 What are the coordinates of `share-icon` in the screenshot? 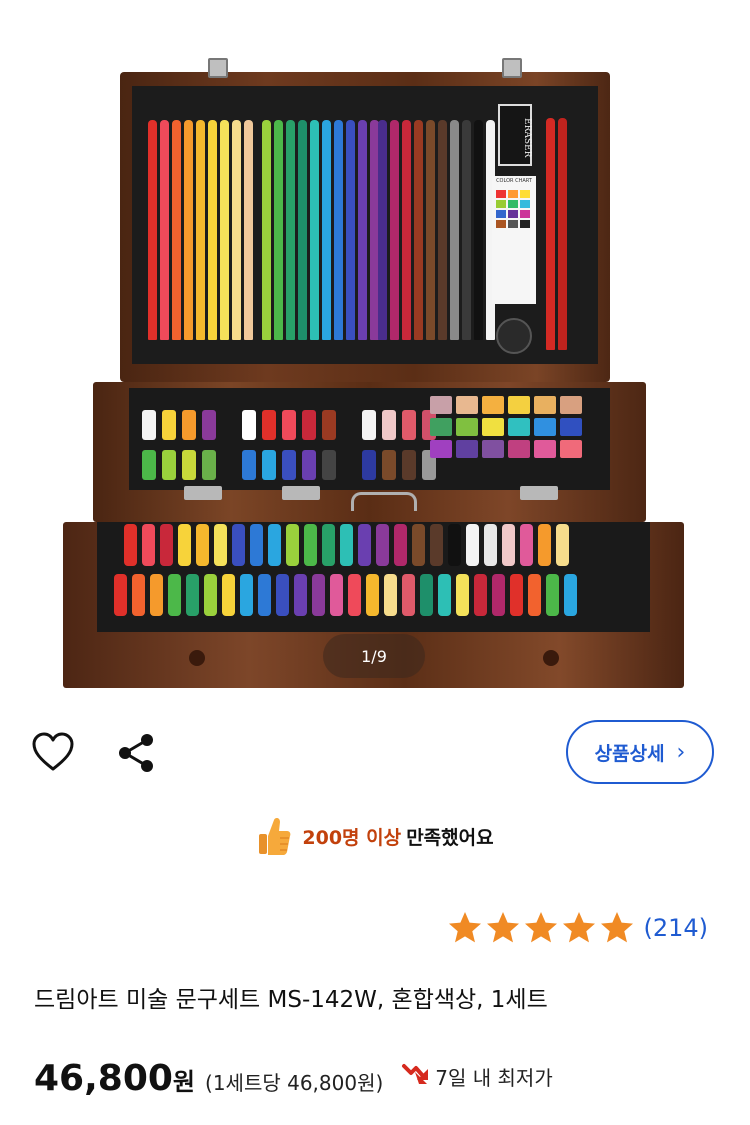 It's located at (136, 753).